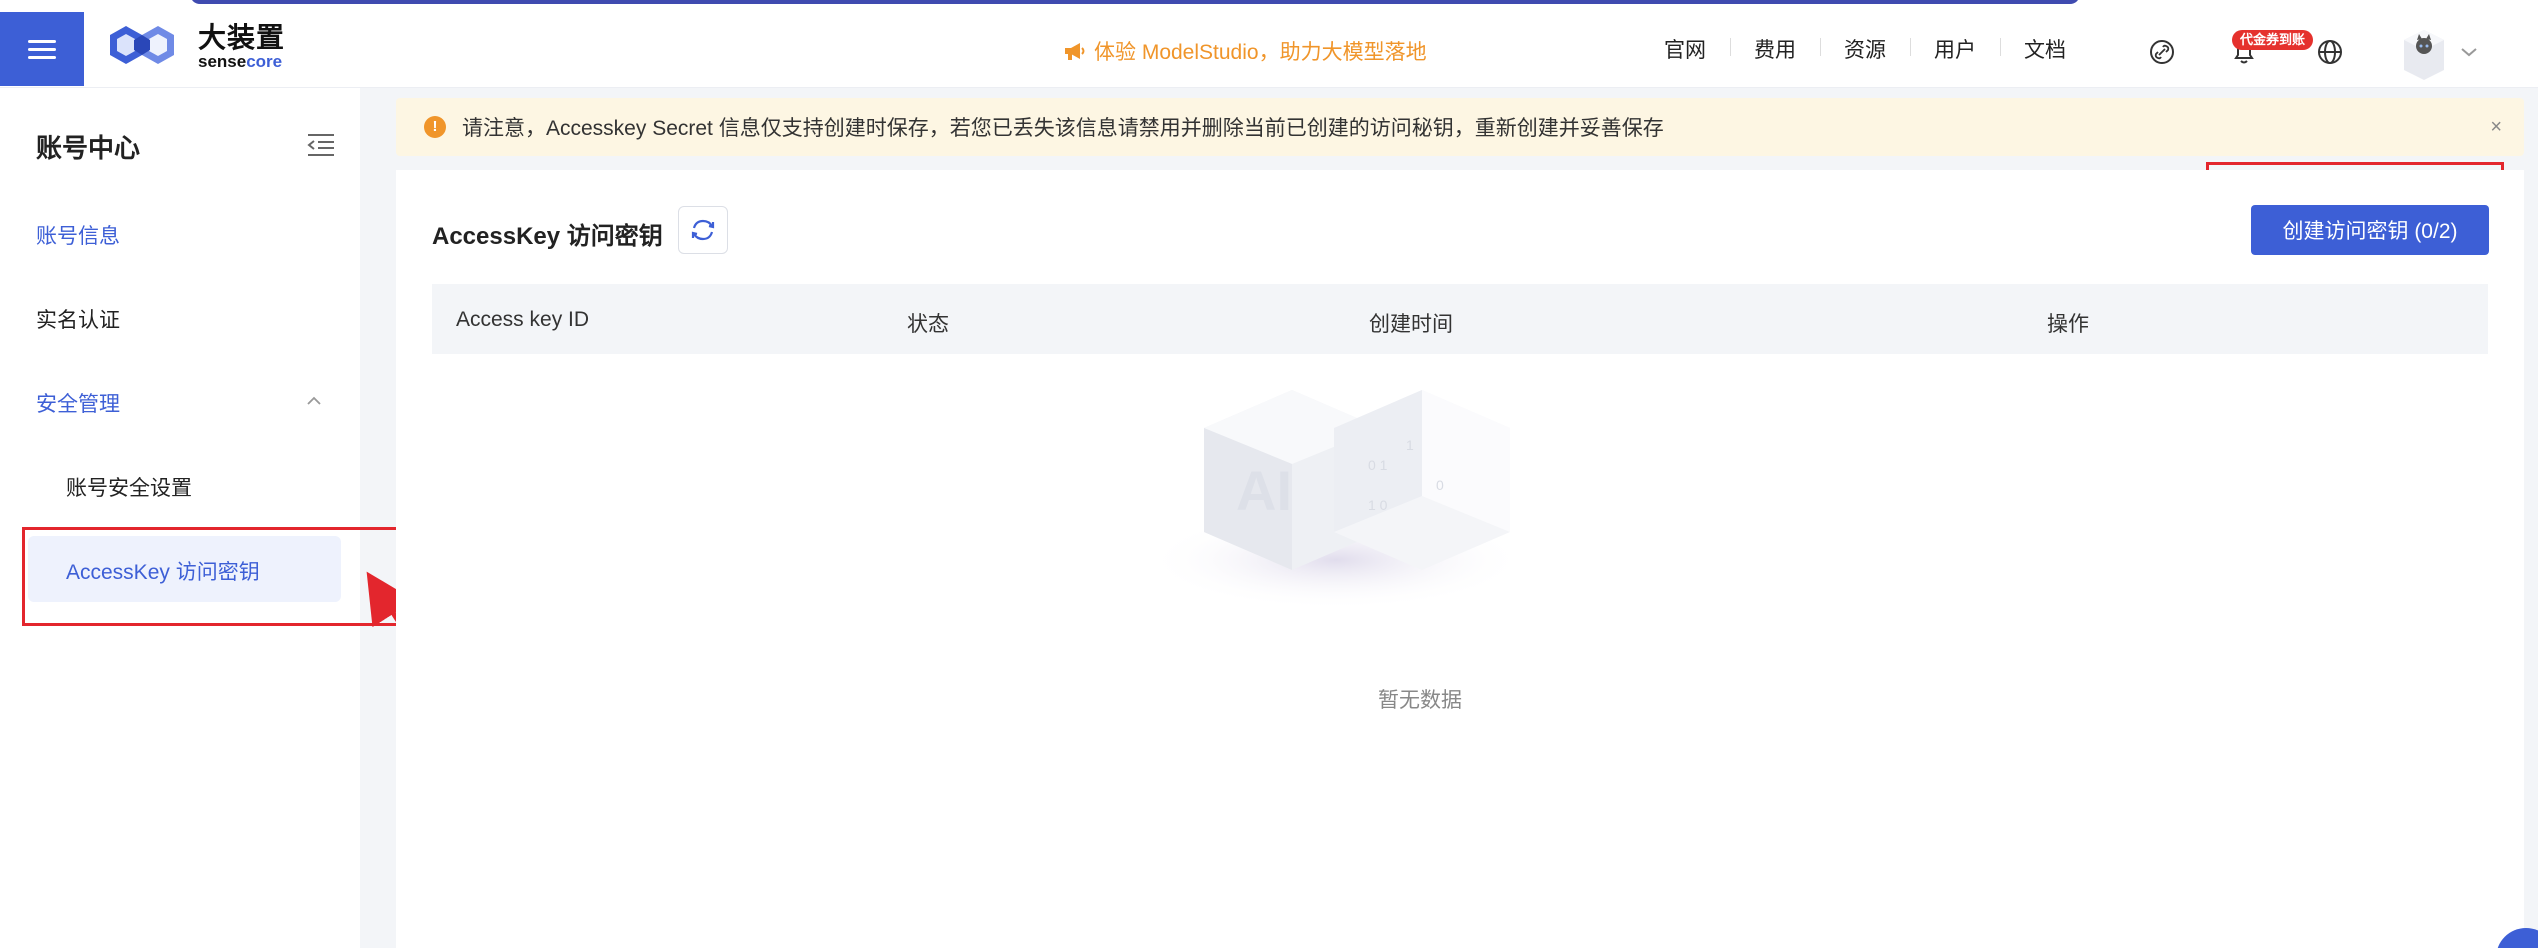 The height and width of the screenshot is (948, 2538). What do you see at coordinates (2045, 49) in the screenshot?
I see `nav-docs: 文档` at bounding box center [2045, 49].